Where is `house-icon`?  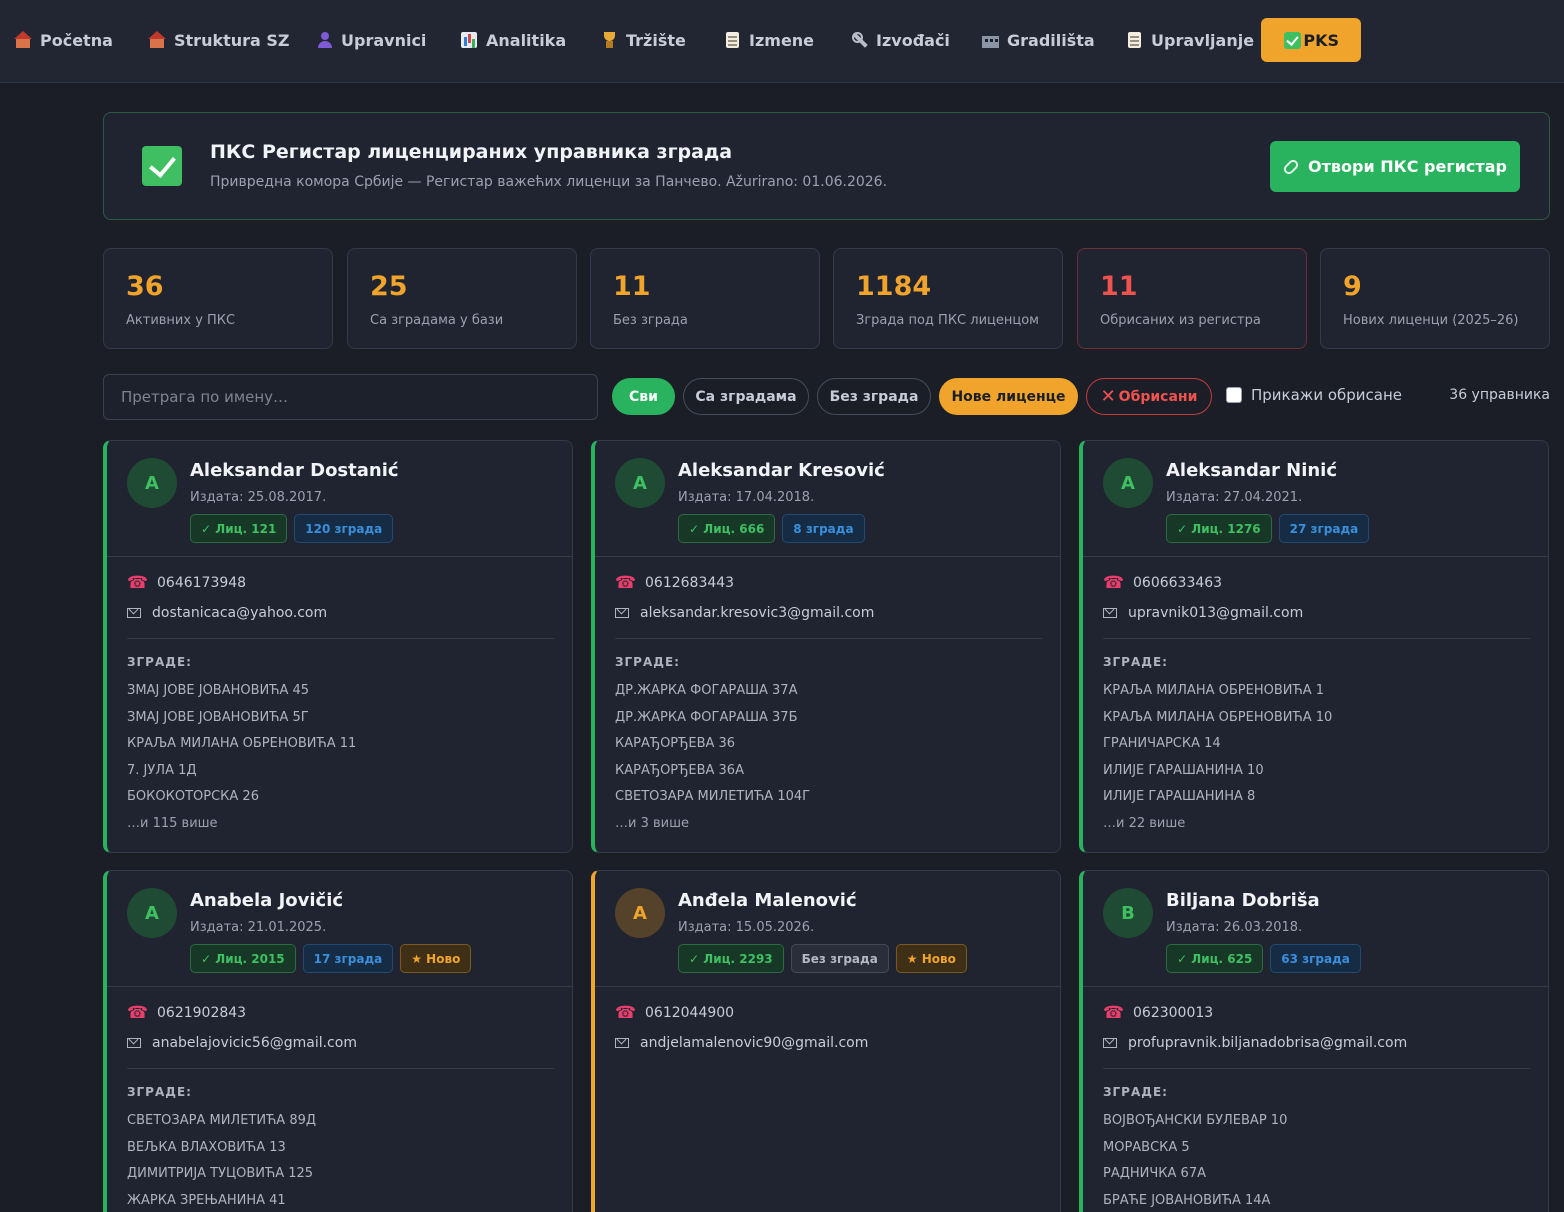 house-icon is located at coordinates (158, 40).